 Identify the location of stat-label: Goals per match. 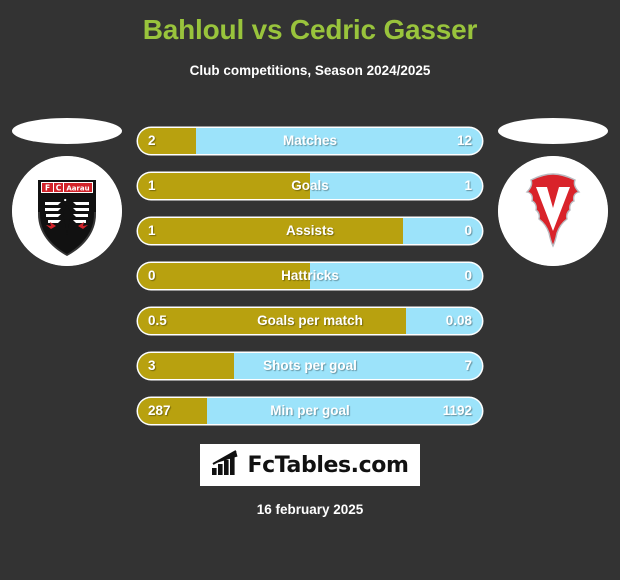
(310, 320).